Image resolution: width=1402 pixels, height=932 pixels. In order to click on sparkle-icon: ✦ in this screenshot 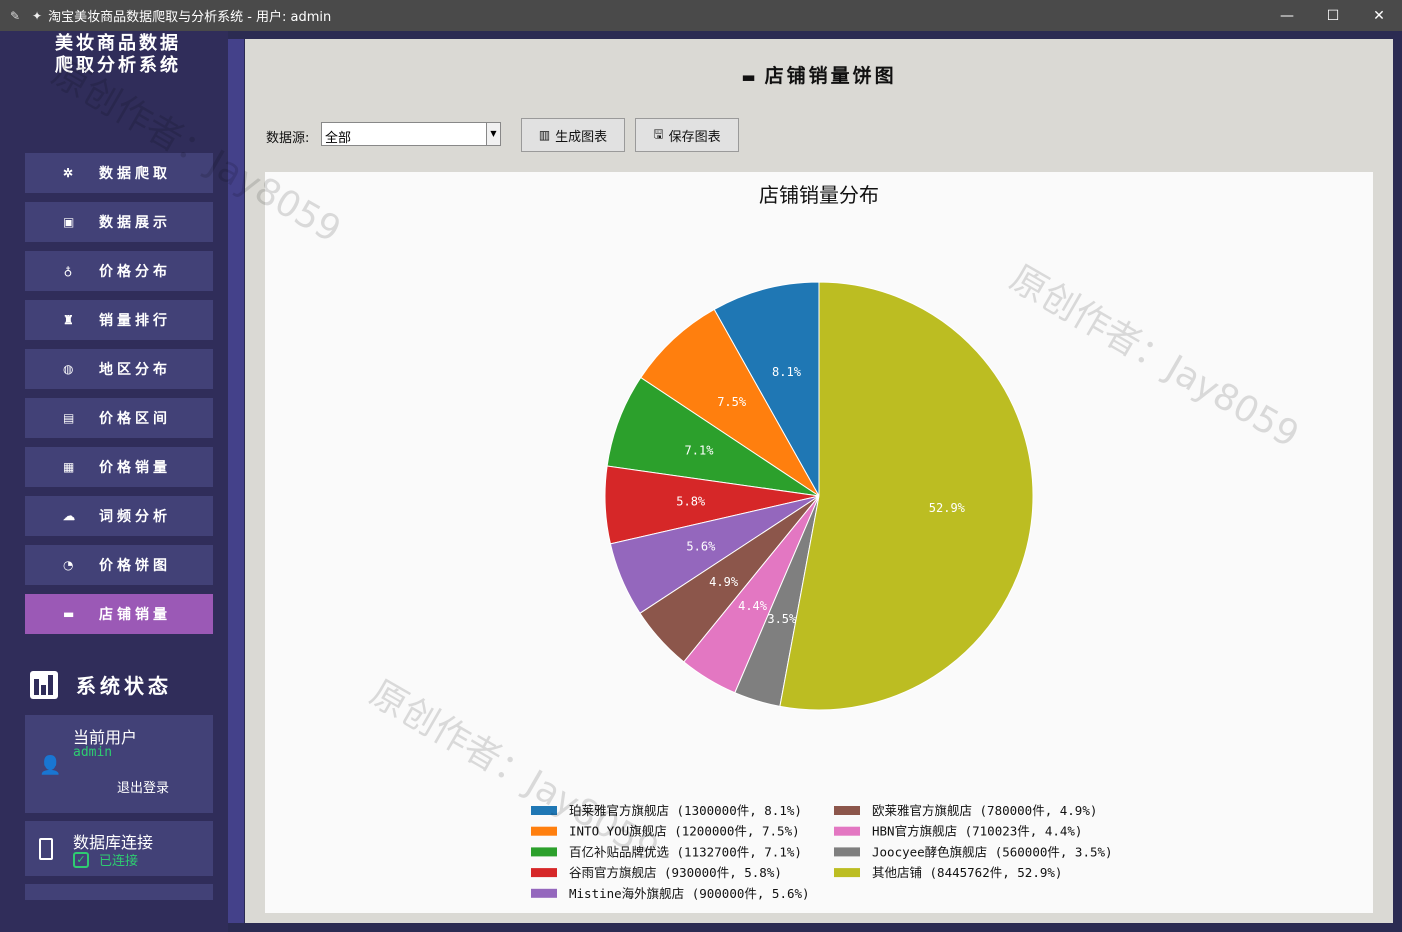, I will do `click(37, 15)`.